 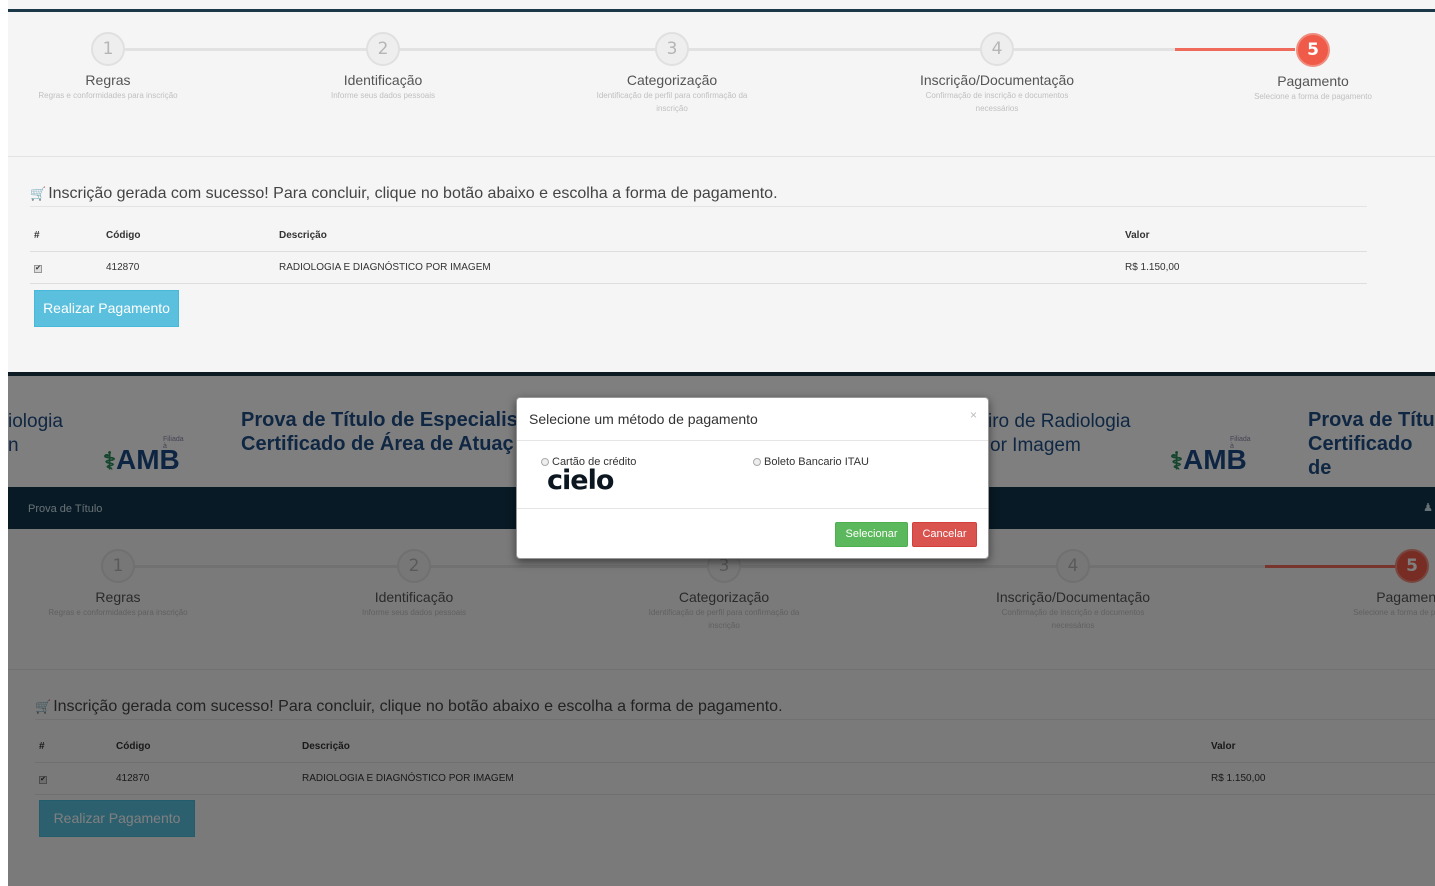 What do you see at coordinates (1246, 267) in the screenshot?
I see `cell-valor: R$ 1.150,00` at bounding box center [1246, 267].